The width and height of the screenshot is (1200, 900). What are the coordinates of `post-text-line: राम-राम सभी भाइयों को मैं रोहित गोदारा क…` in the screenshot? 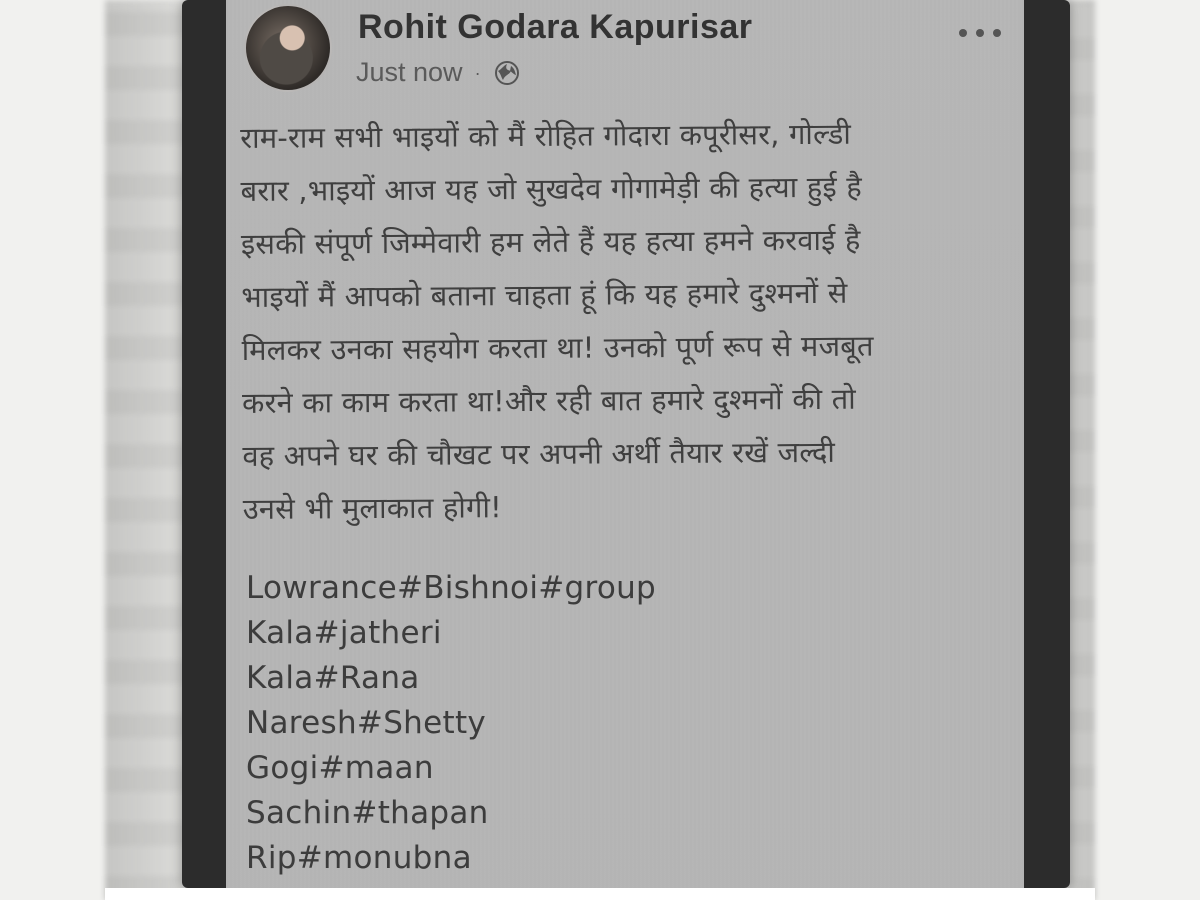 It's located at (546, 135).